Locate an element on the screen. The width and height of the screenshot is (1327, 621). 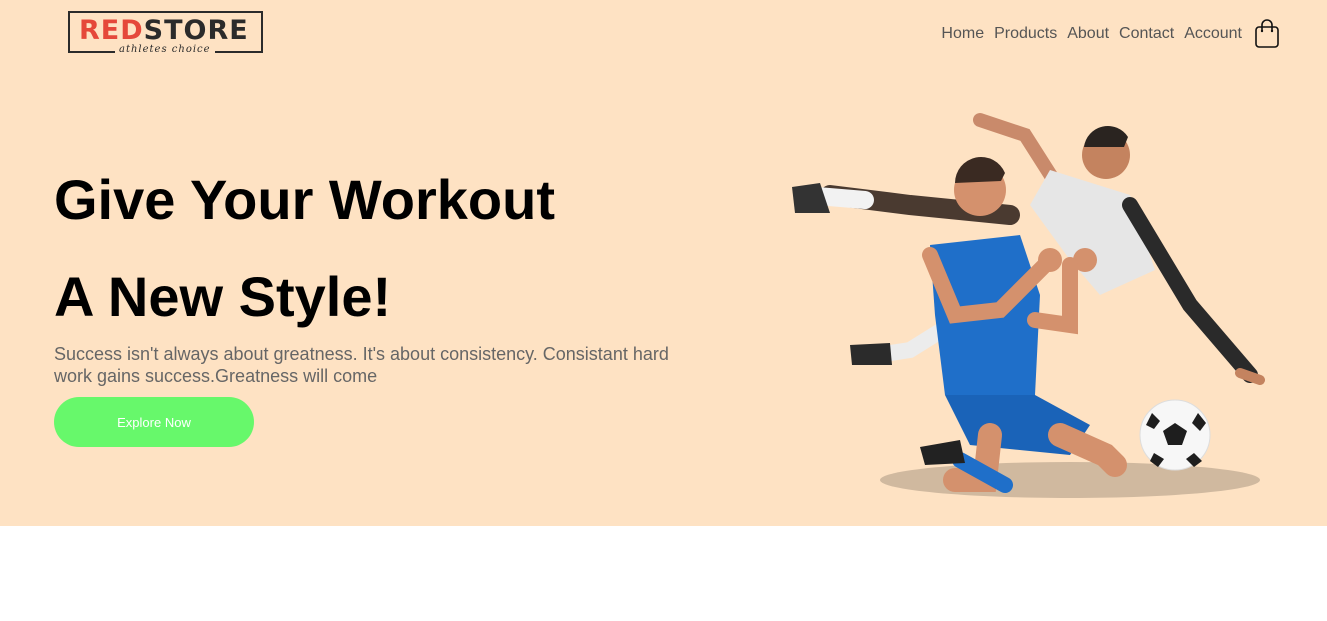
logo-red-text: RED is located at coordinates (111, 30).